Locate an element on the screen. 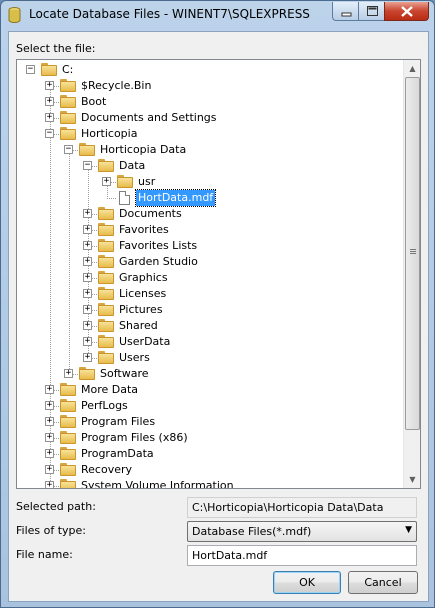  tree-item-label: $Recycle.Bin is located at coordinates (116, 85).